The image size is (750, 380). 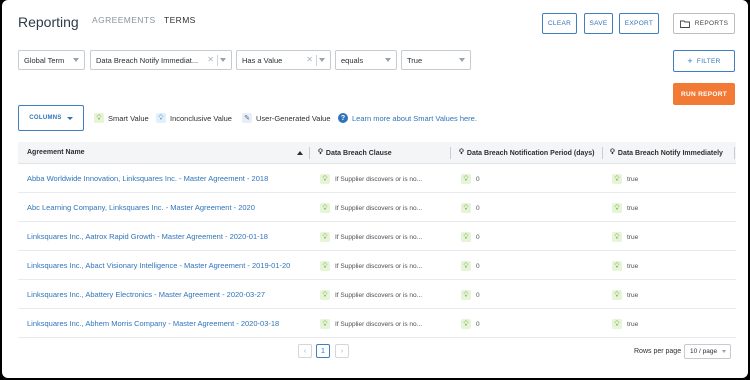 I want to click on operator-select: equals, so click(x=366, y=60).